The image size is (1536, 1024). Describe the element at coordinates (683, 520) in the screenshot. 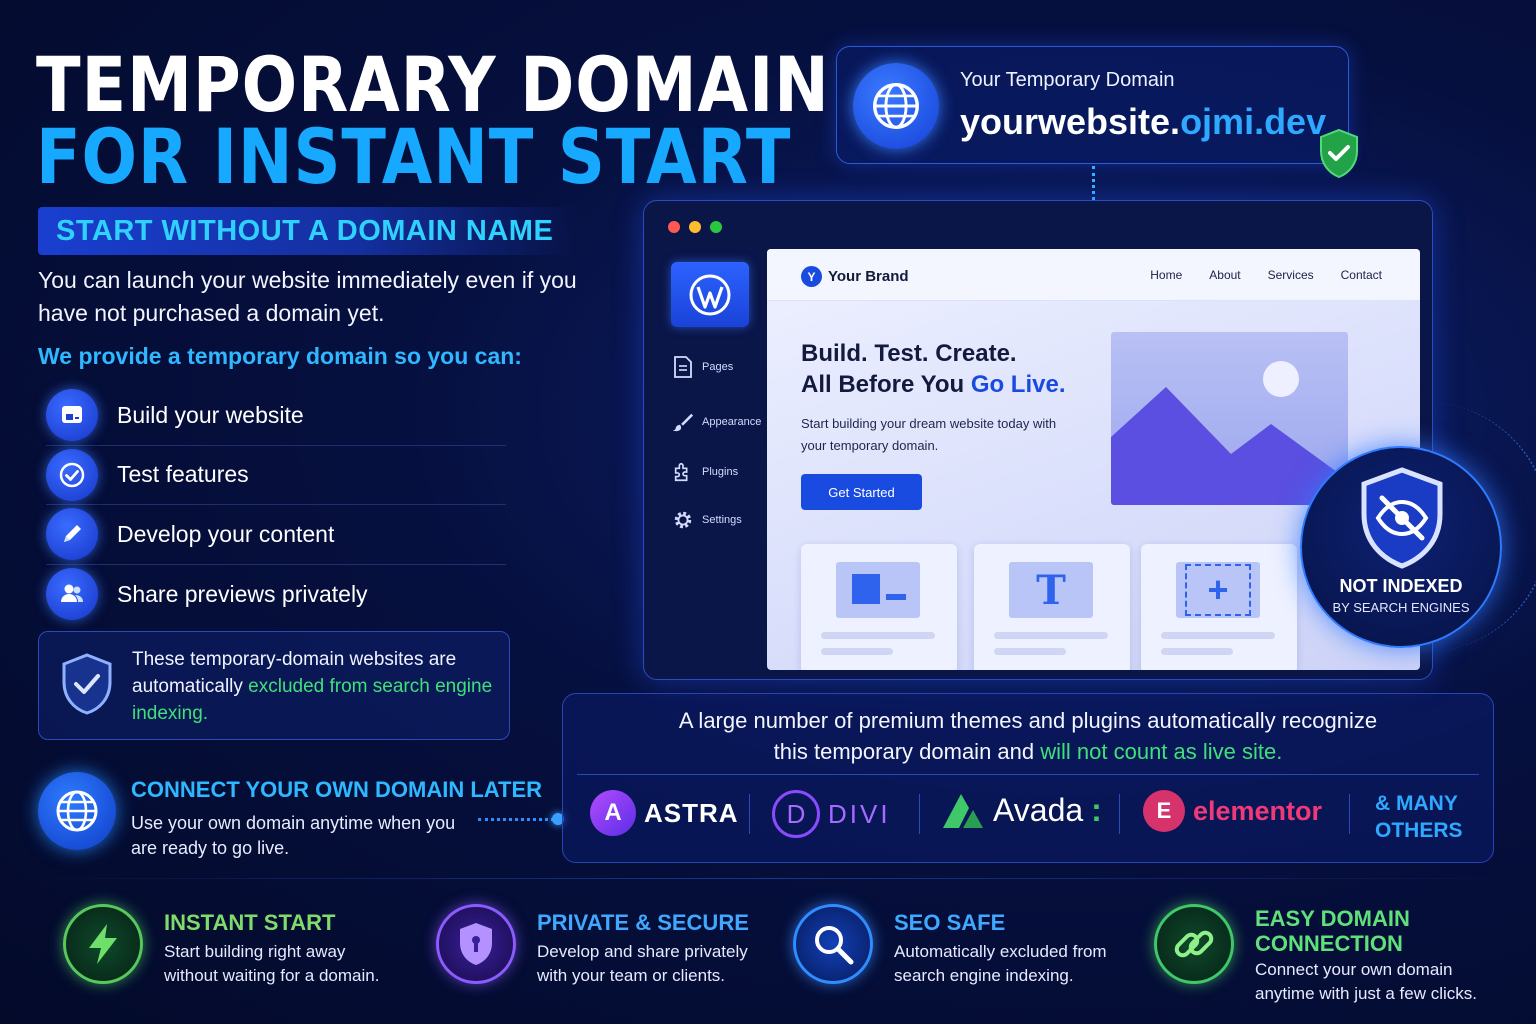

I see `gear-icon` at that location.